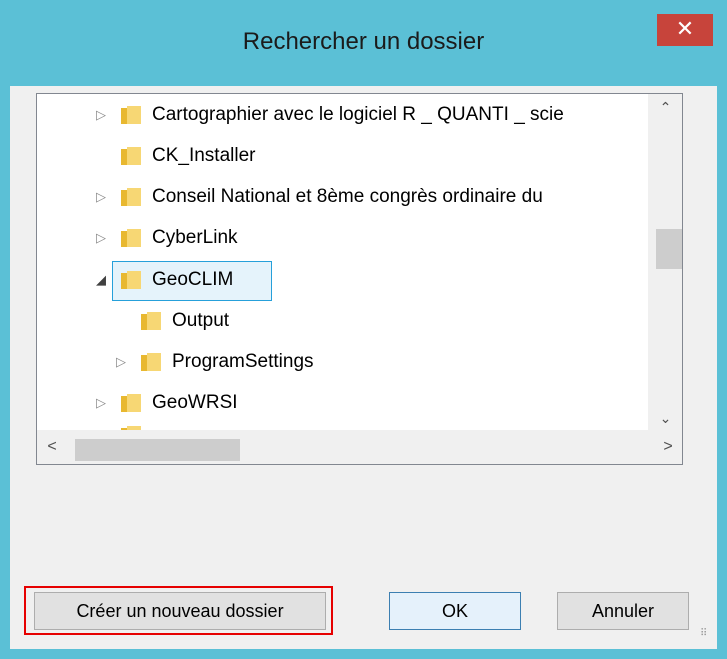 This screenshot has height=659, width=727. I want to click on horizontal-scrollbar: < >, so click(359, 447).